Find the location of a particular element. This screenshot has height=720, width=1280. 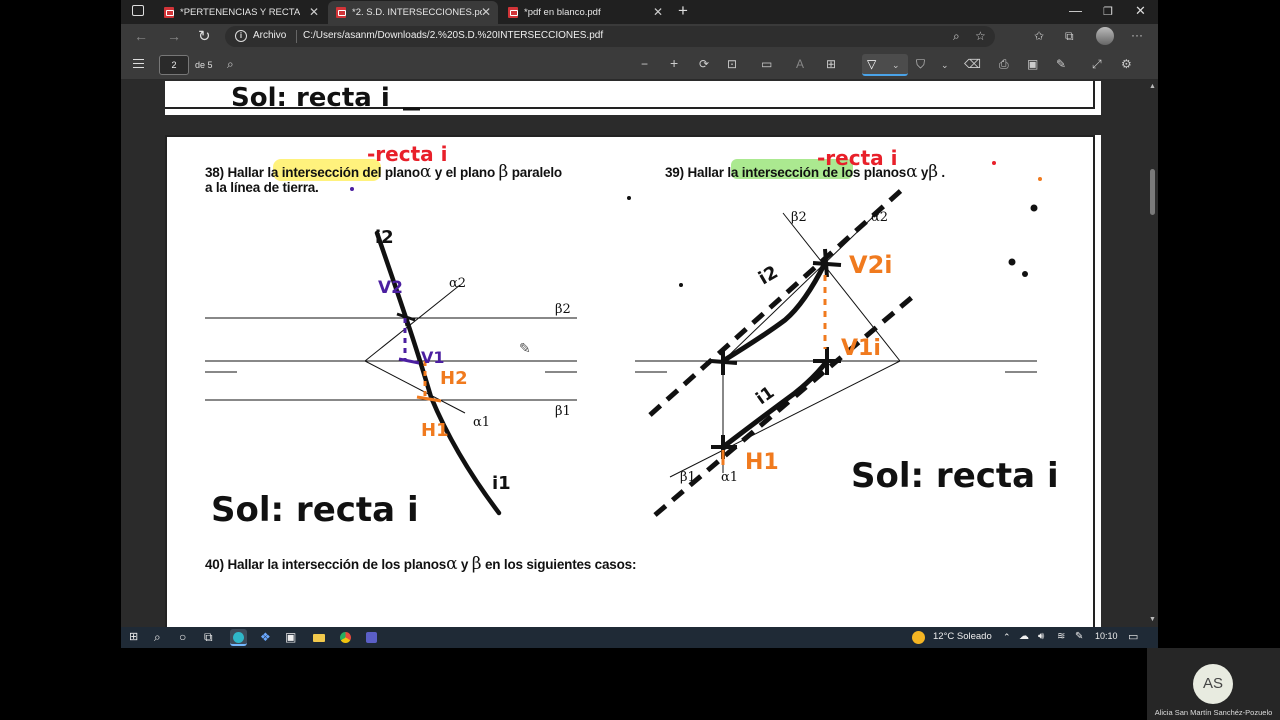

volume-icon: 🔊︎ is located at coordinates (1041, 636).